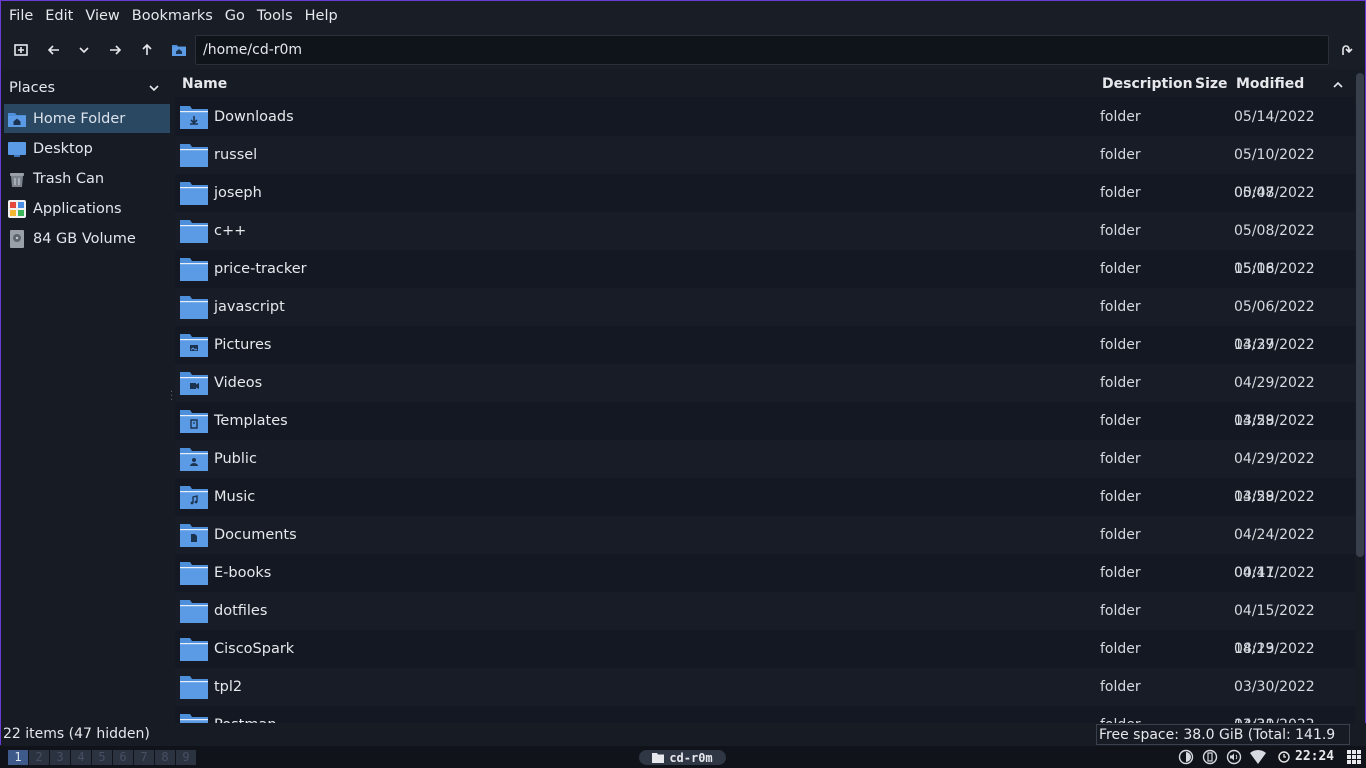 The width and height of the screenshot is (1366, 768). Describe the element at coordinates (1223, 743) in the screenshot. I see `free-space: Free space: 38.0 GiB (Total: 141.9 GiB)` at that location.